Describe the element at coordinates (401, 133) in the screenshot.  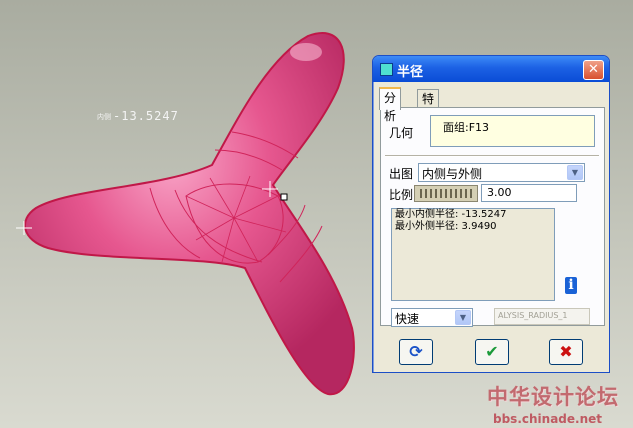
I see `geometry-label: 几何` at that location.